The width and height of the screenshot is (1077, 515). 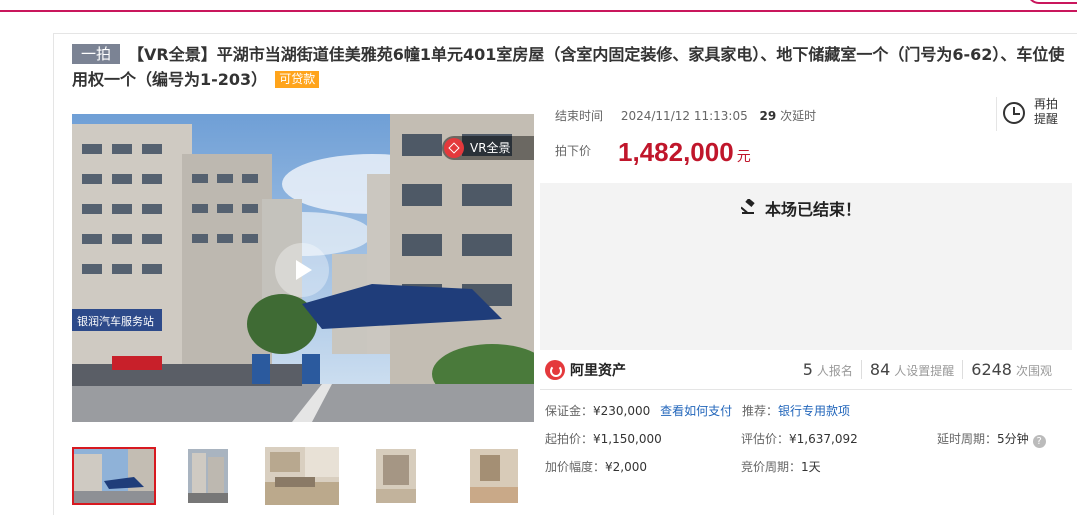 I want to click on auction-ended-status: 本场已结束！, so click(x=813, y=209).